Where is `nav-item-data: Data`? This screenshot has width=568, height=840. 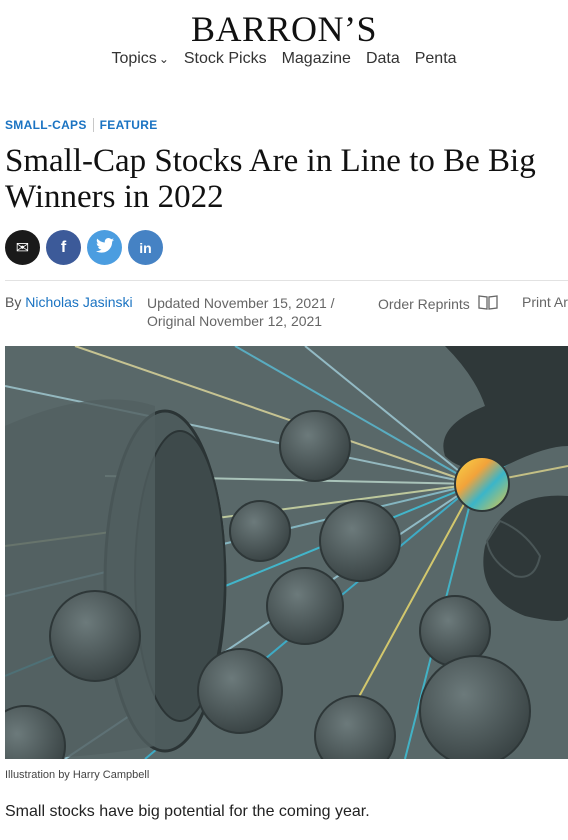
nav-item-data: Data is located at coordinates (383, 59).